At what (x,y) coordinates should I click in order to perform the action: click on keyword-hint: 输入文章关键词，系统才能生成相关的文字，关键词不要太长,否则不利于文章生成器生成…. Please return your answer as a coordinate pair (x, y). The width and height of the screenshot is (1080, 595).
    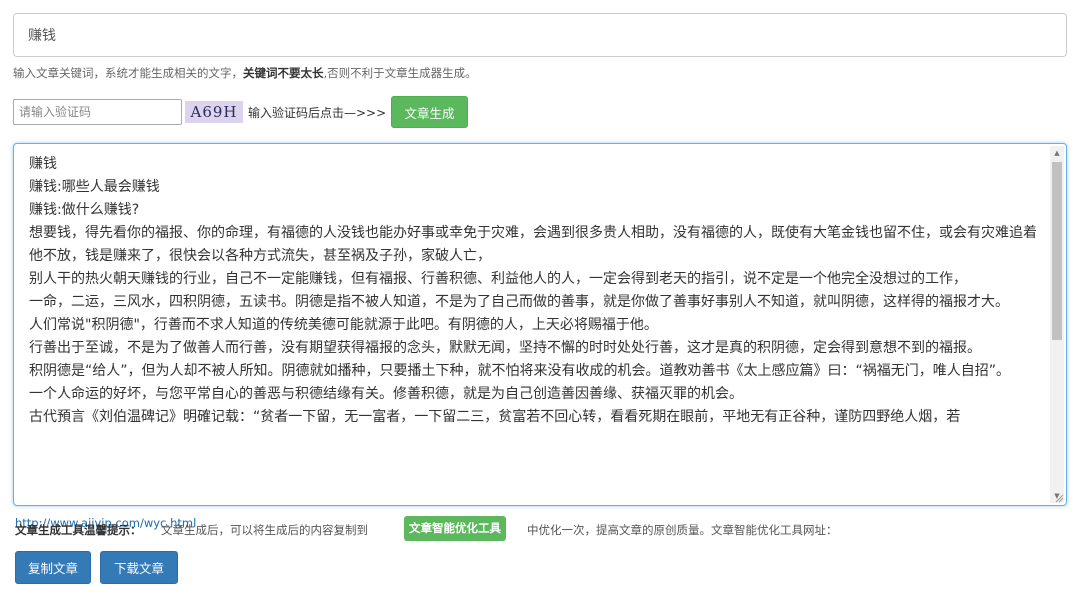
    Looking at the image, I should click on (245, 73).